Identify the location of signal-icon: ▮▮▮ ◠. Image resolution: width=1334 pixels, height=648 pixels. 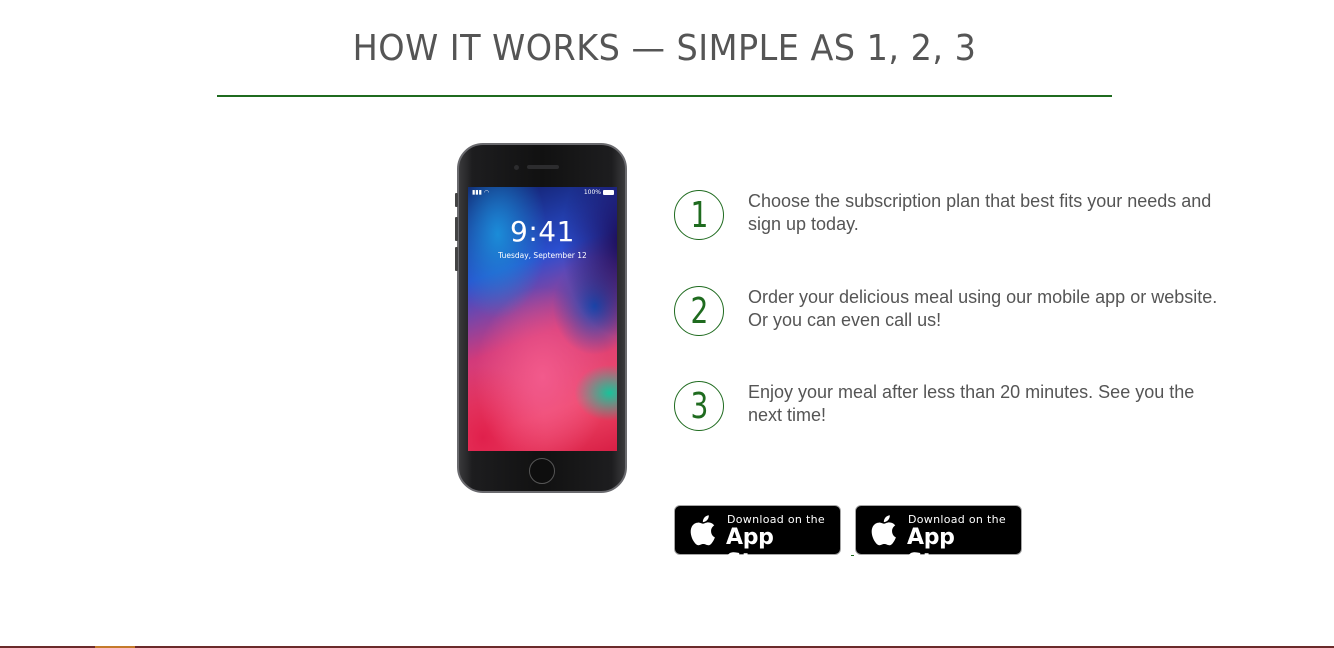
(481, 192).